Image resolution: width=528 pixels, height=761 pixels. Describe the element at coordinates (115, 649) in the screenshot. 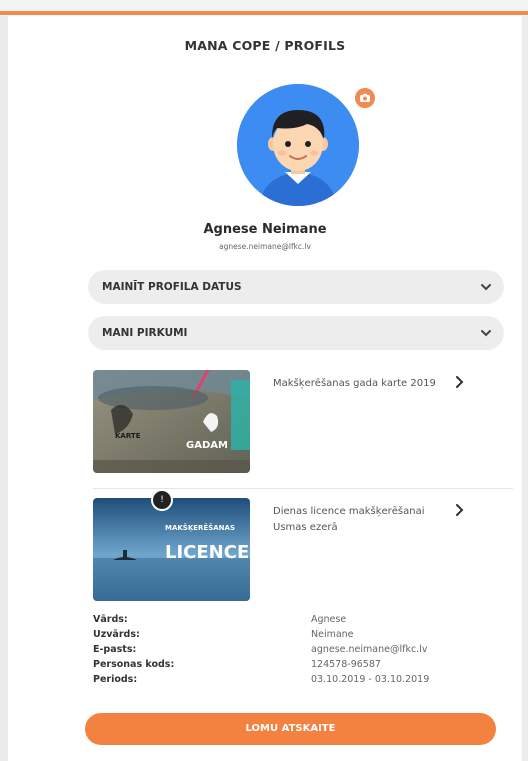

I see `detail-label: E-pasts:` at that location.